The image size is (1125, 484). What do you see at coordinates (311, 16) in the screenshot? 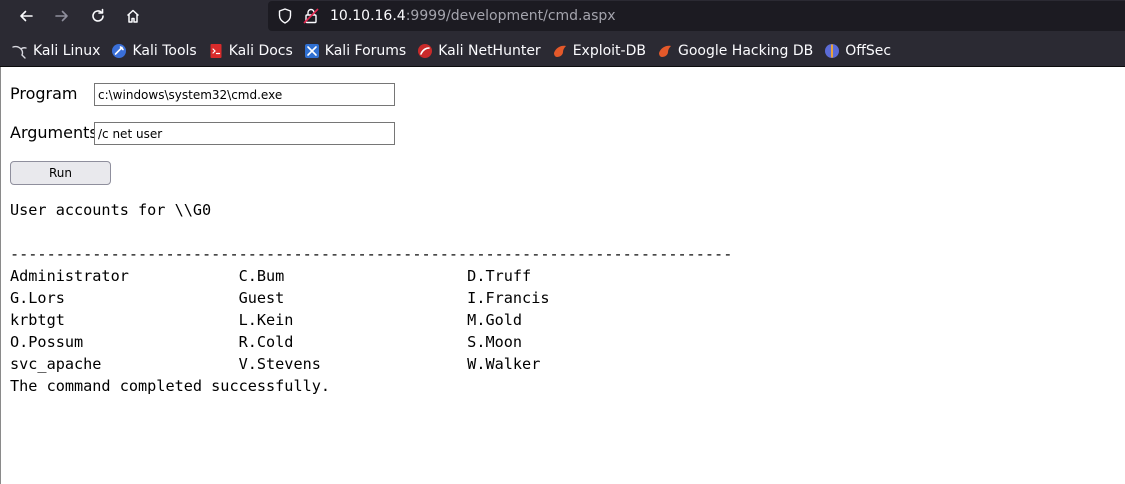
I see `lock-icon` at bounding box center [311, 16].